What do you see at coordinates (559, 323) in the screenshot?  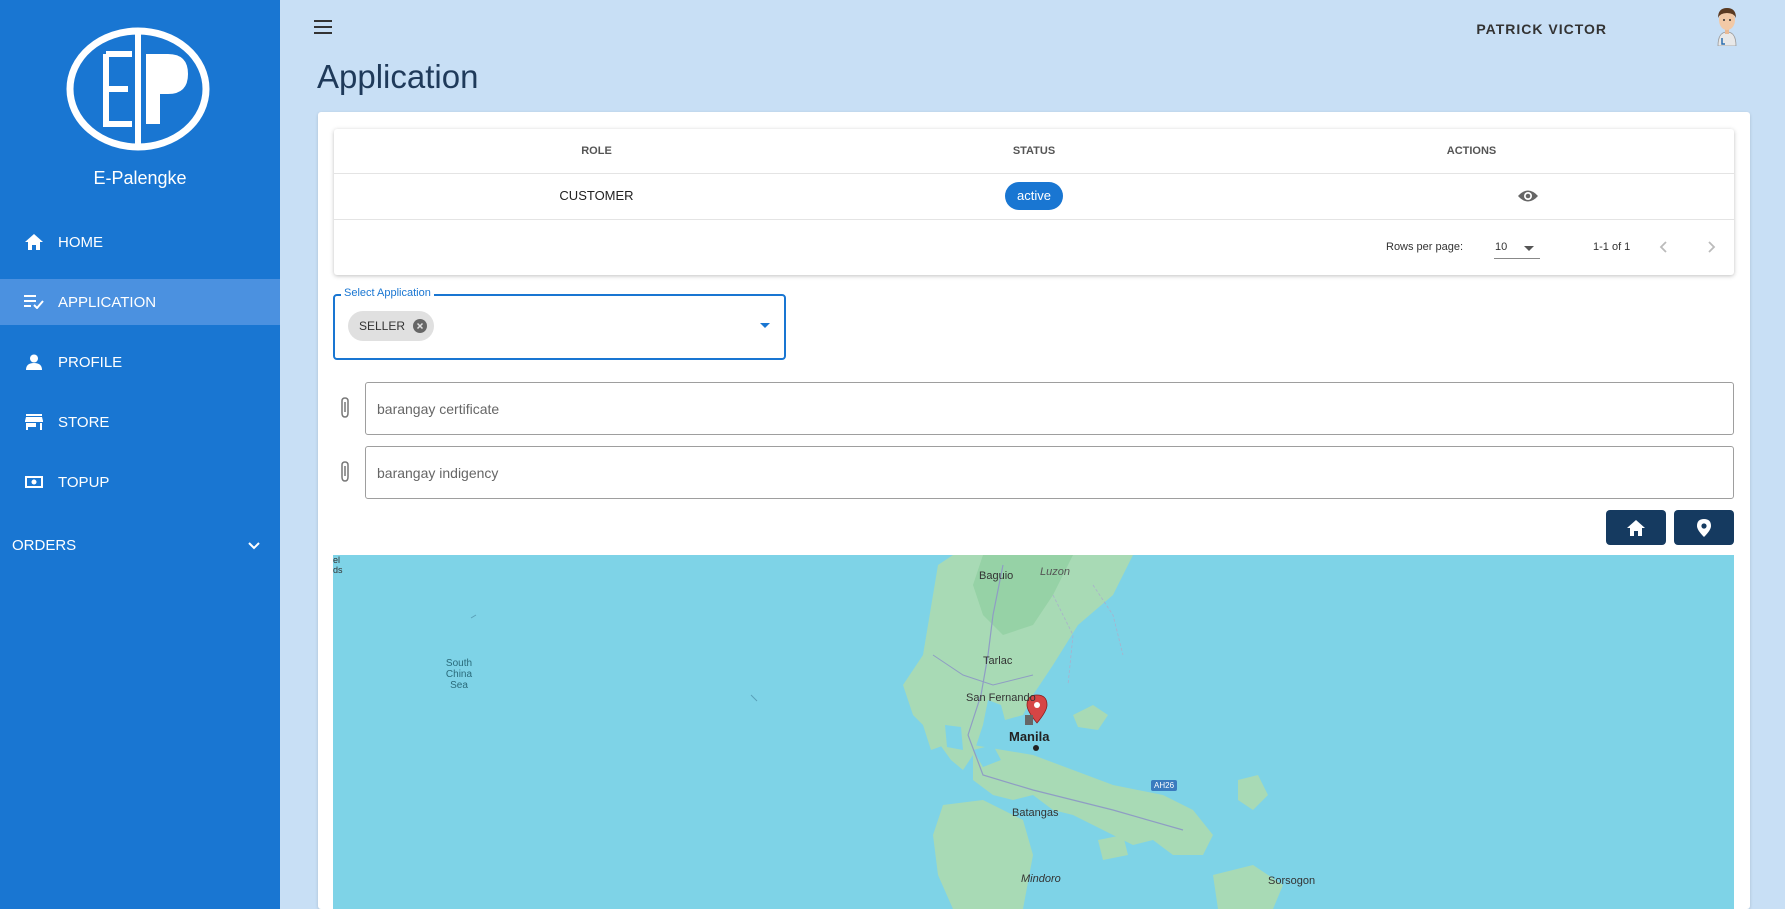 I see `select-application: Select Application SELLER` at bounding box center [559, 323].